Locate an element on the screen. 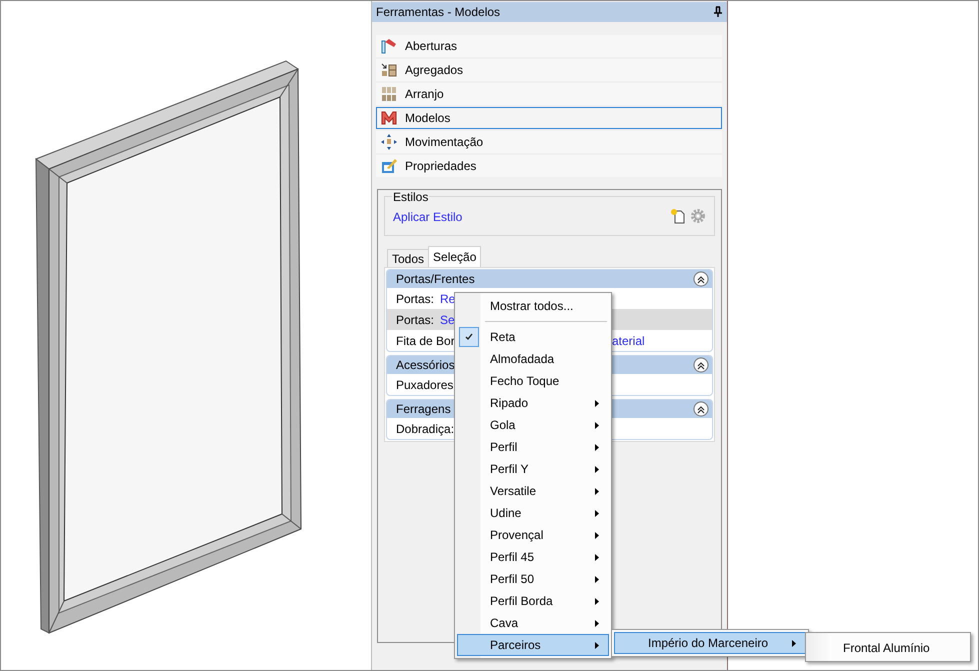  group-title: Acessórios is located at coordinates (425, 365).